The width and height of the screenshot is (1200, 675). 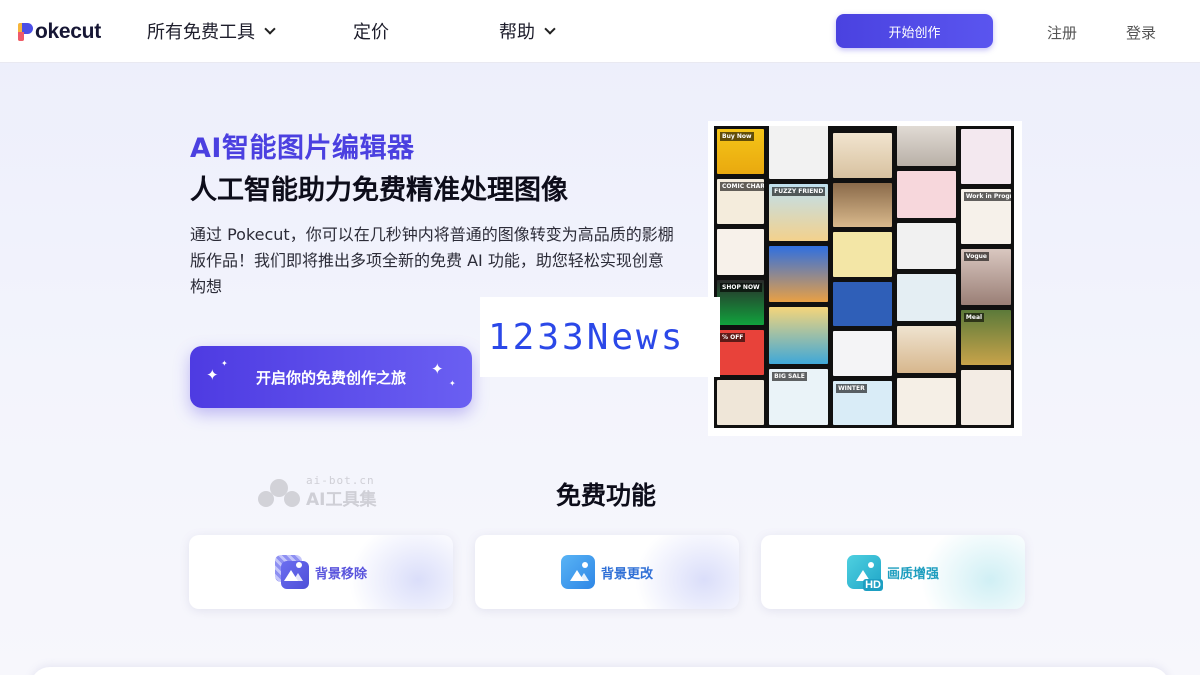 I want to click on nav-all-free-tools-label: 所有免费工具, so click(x=201, y=32).